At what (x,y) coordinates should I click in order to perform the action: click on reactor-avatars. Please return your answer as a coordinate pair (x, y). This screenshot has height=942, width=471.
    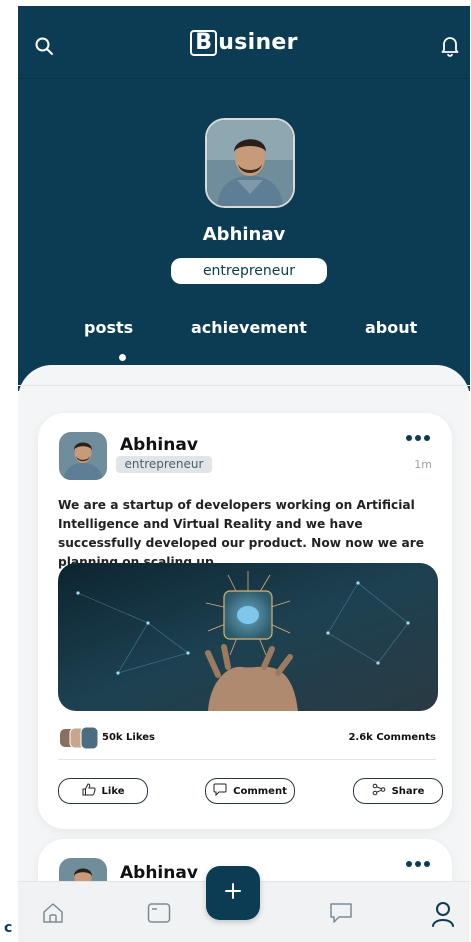
    Looking at the image, I should click on (79, 738).